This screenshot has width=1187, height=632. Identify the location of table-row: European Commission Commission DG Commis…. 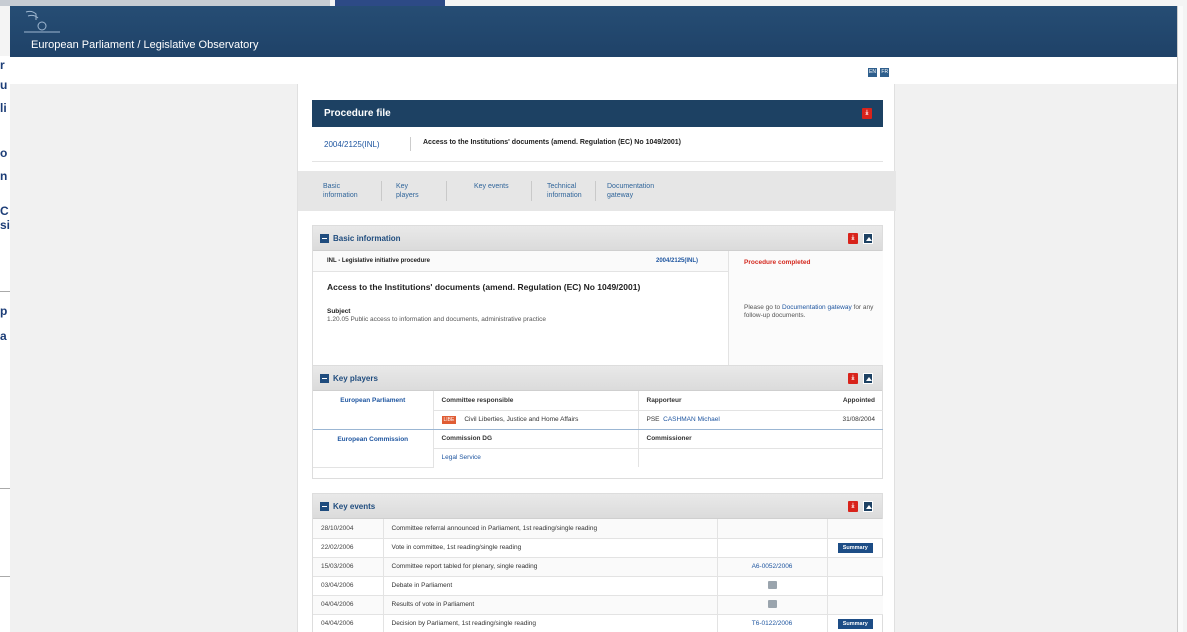
(598, 448).